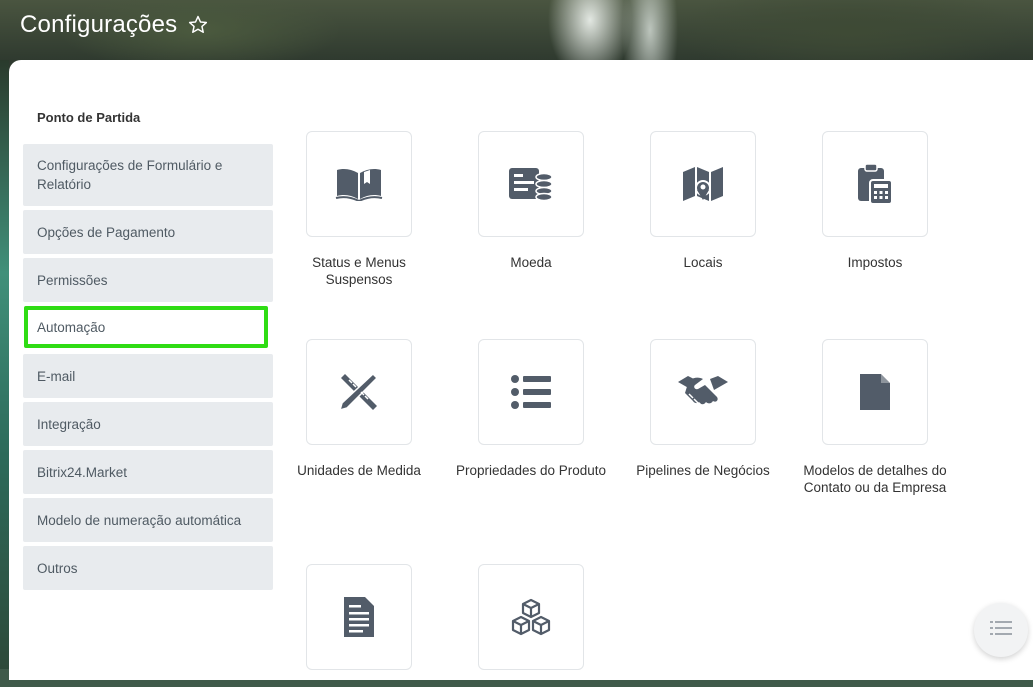  What do you see at coordinates (148, 472) in the screenshot?
I see `sidebar-item-bitrix24-market: Bitrix24.Market` at bounding box center [148, 472].